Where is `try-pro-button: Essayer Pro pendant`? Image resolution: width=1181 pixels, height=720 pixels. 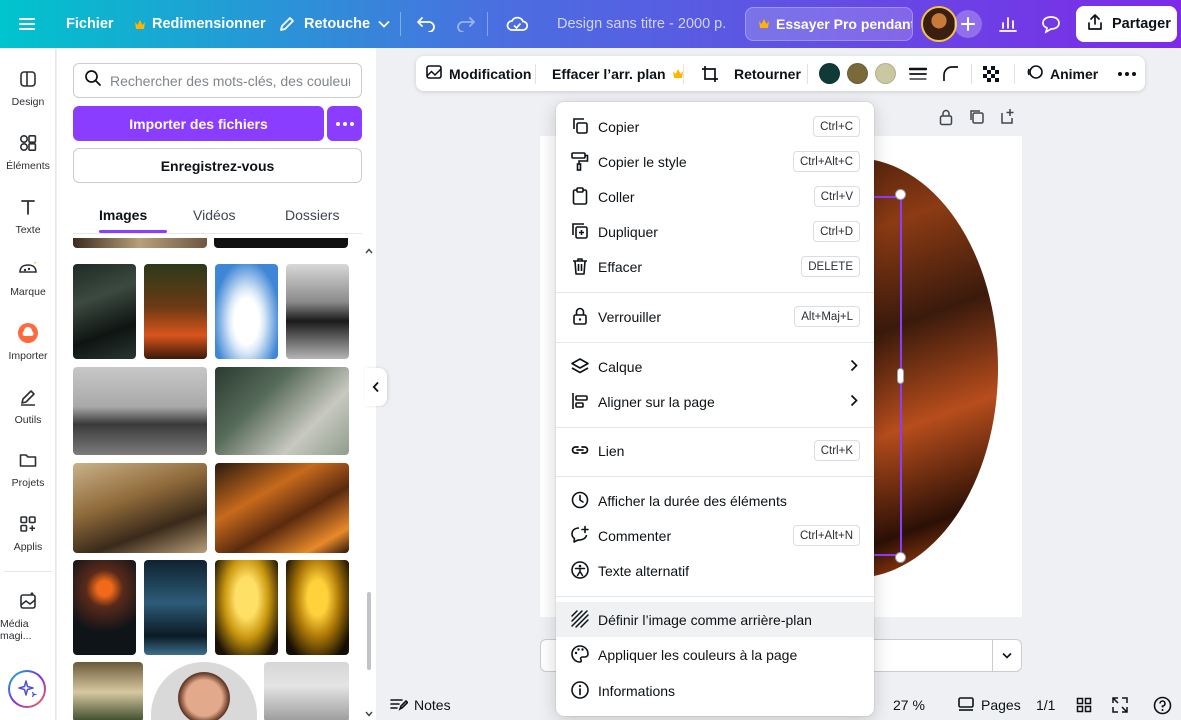
try-pro-button: Essayer Pro pendant is located at coordinates (829, 24).